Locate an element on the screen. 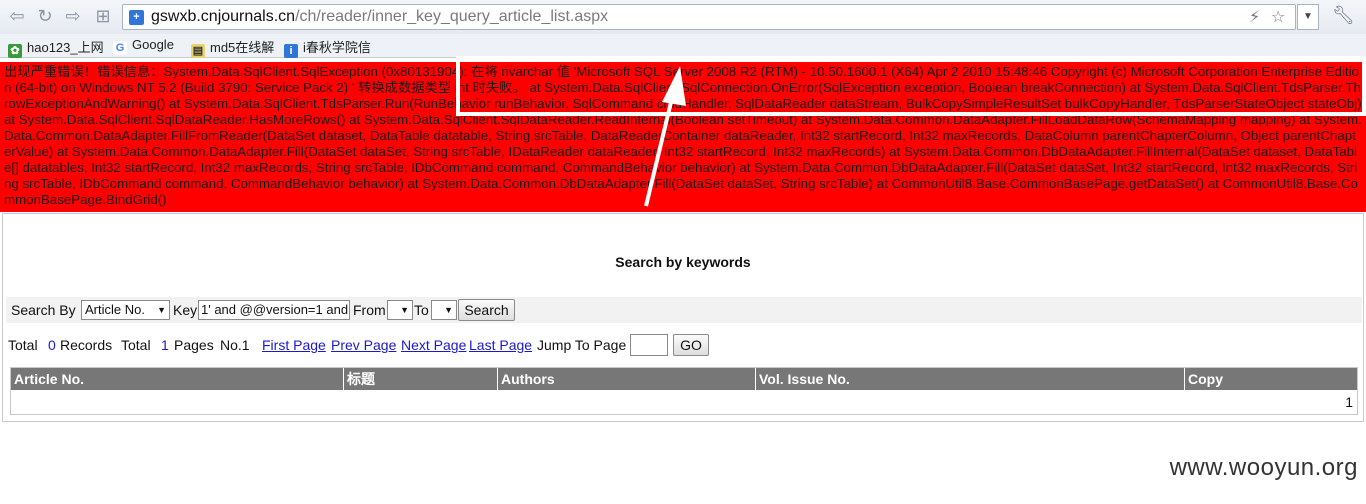 The width and height of the screenshot is (1366, 504). last-page-link: Last Page is located at coordinates (500, 345).